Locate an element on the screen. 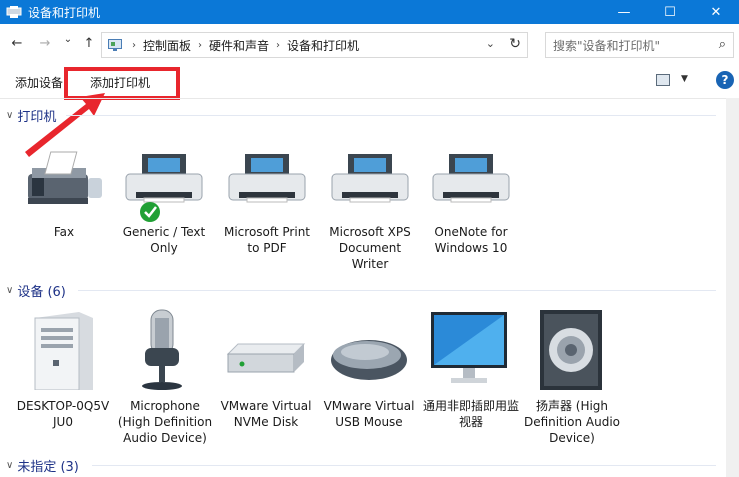 This screenshot has width=739, height=477. group-header-devices: ∨ 设备 (6) is located at coordinates (36, 290).